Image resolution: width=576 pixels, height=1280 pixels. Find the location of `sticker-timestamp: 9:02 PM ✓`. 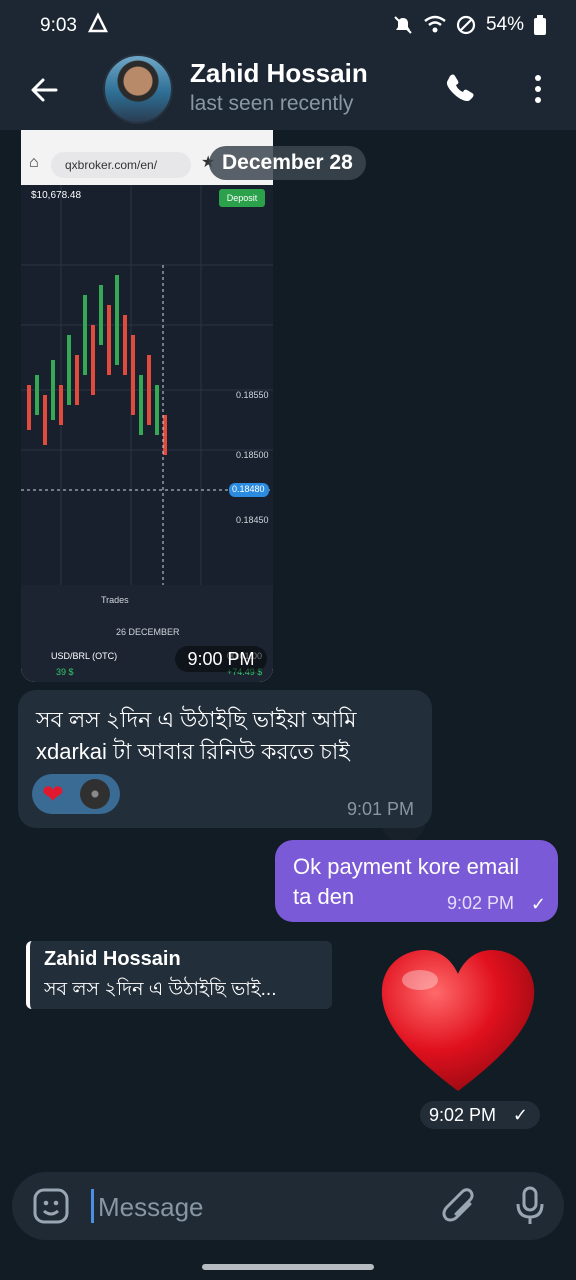

sticker-timestamp: 9:02 PM ✓ is located at coordinates (480, 1115).